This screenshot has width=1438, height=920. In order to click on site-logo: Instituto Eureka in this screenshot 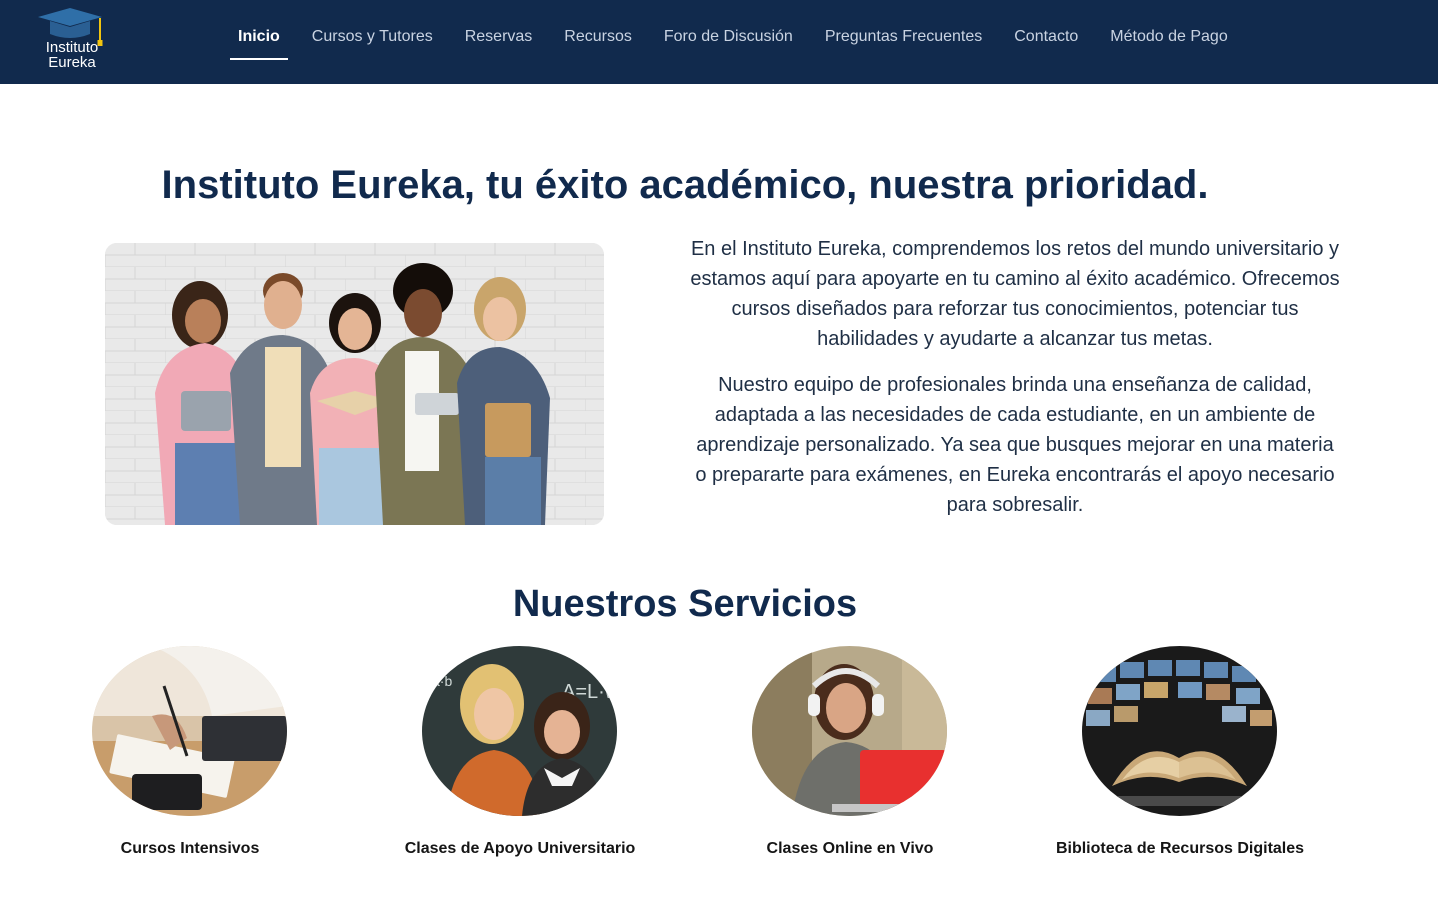, I will do `click(73, 41)`.